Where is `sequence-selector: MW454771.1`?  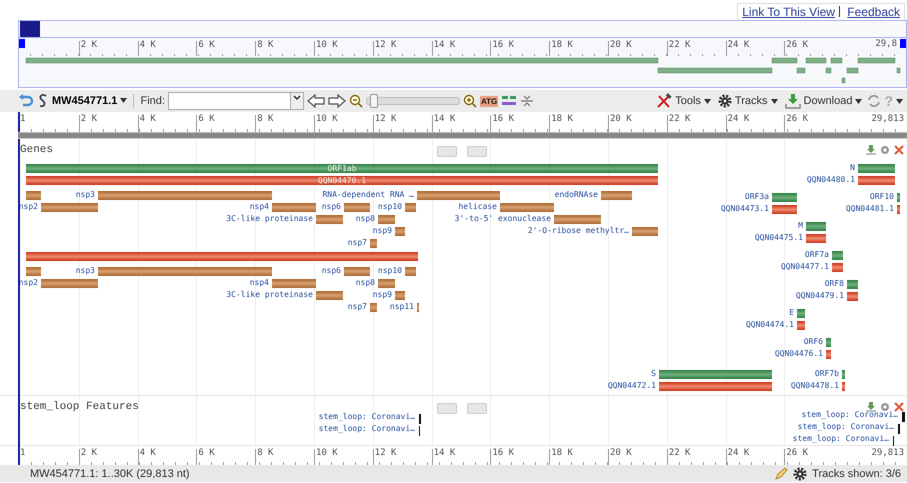
sequence-selector: MW454771.1 is located at coordinates (90, 101).